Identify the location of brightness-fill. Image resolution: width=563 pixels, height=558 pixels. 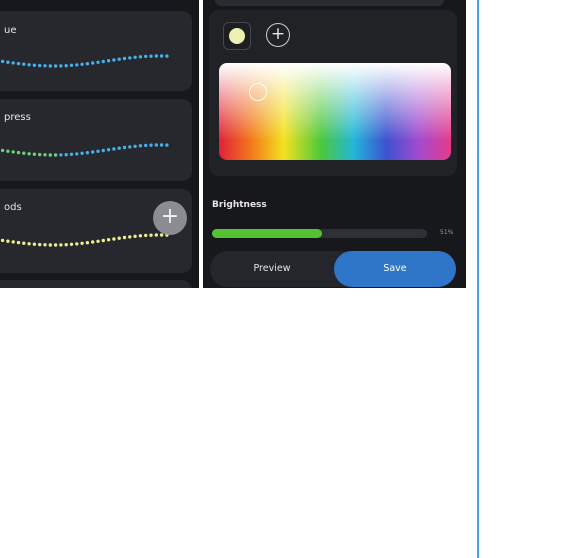
(267, 233).